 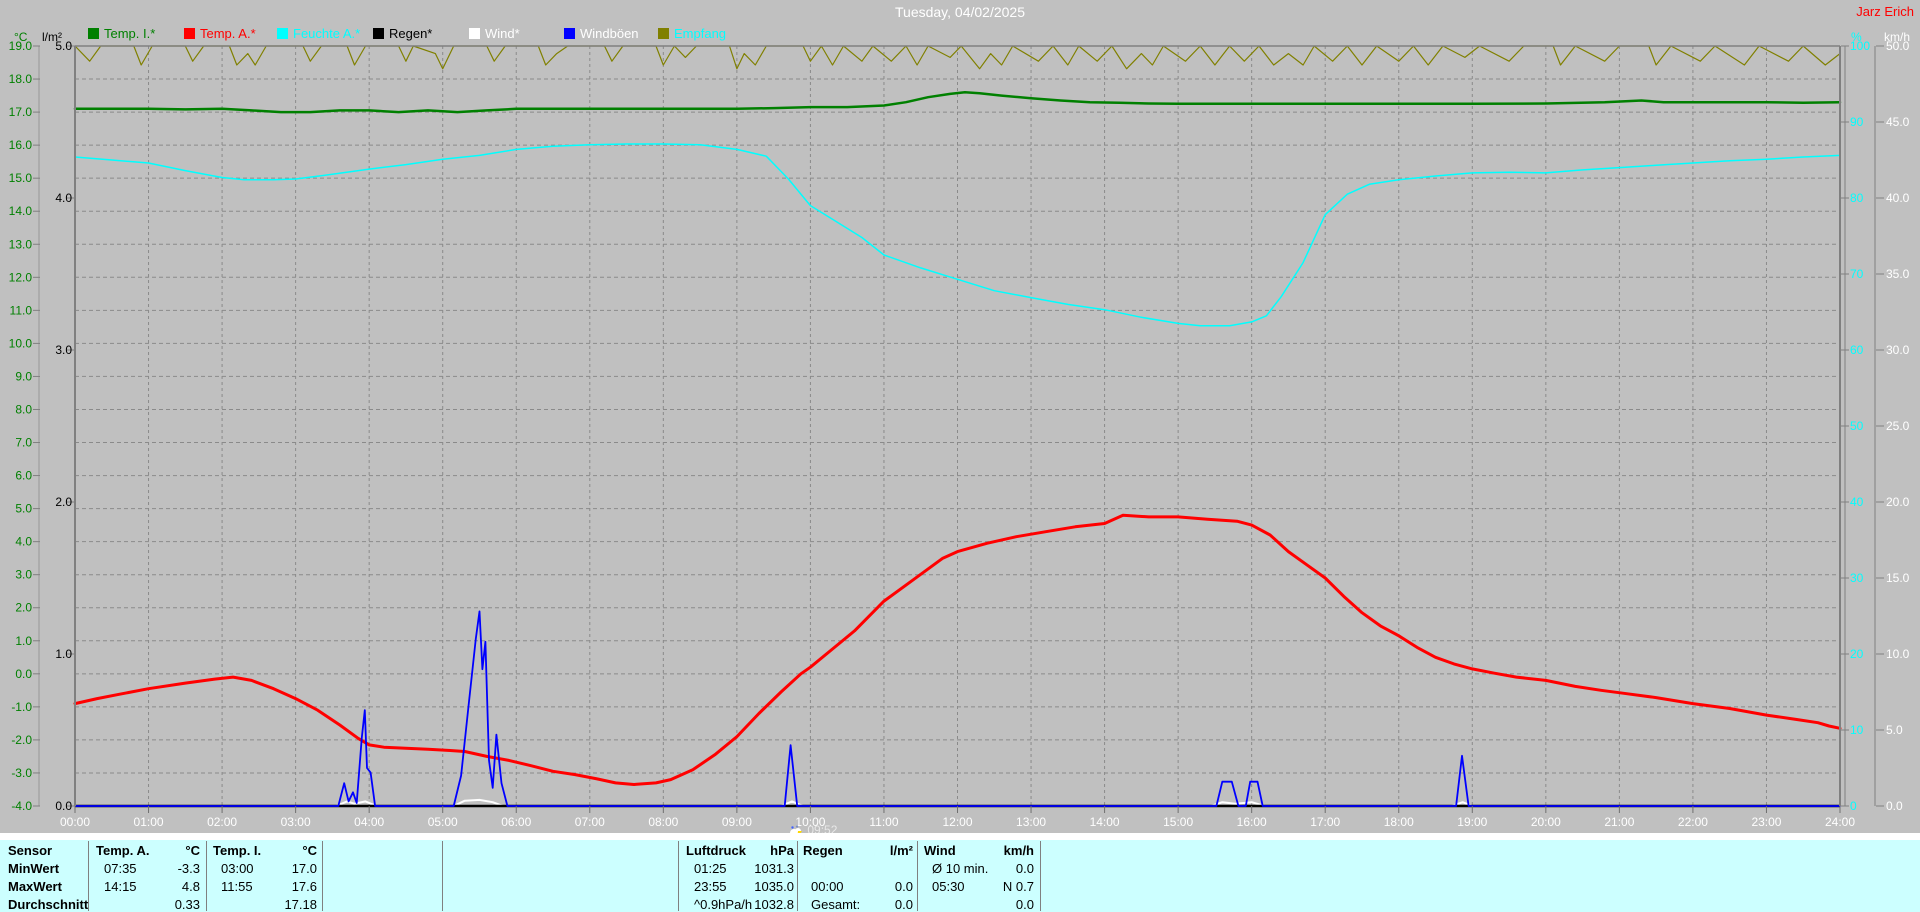 What do you see at coordinates (1898, 350) in the screenshot?
I see `tick-label-kmh: 30.0` at bounding box center [1898, 350].